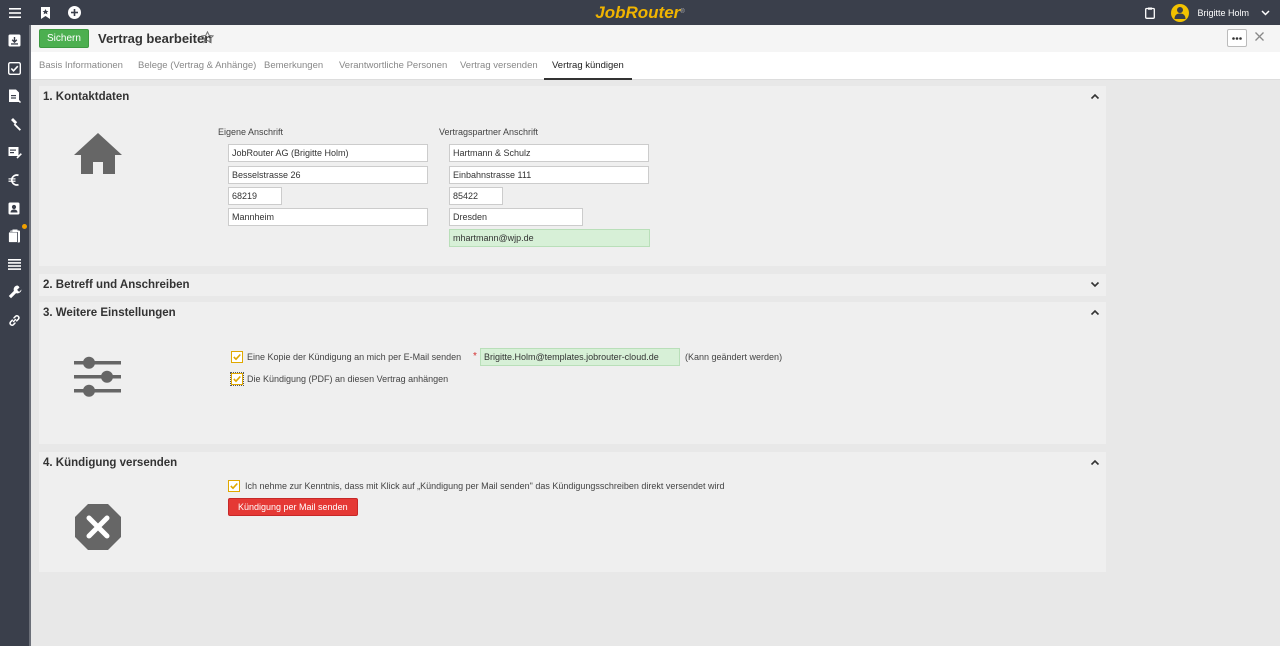 This screenshot has height=646, width=1280. What do you see at coordinates (14, 40) in the screenshot?
I see `inbox-icon` at bounding box center [14, 40].